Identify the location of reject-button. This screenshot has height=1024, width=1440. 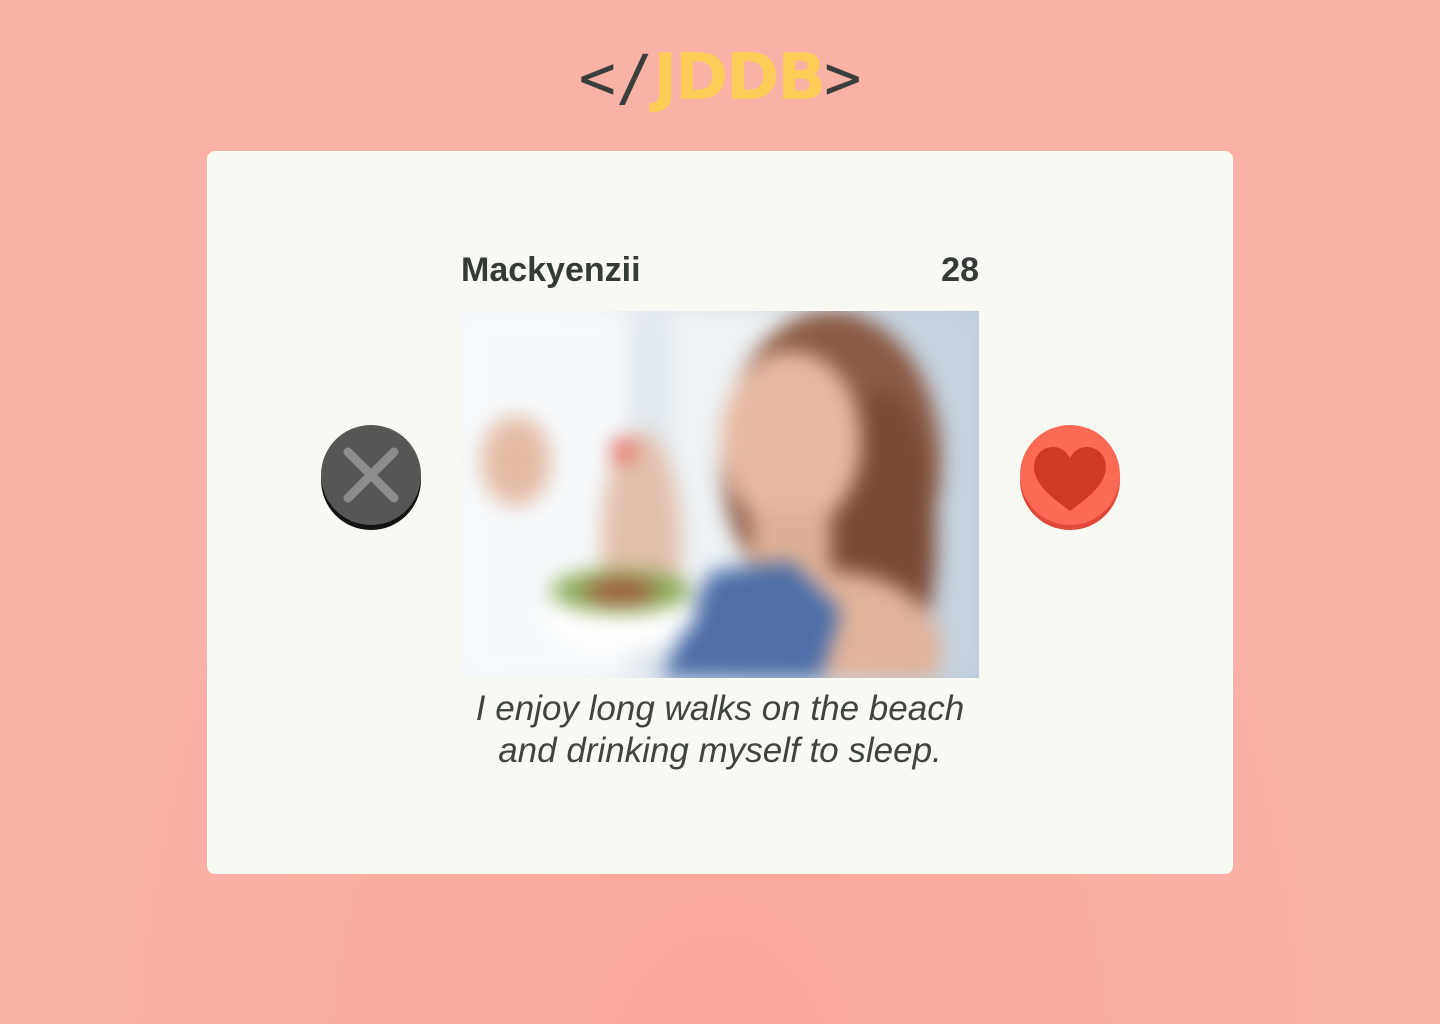
(371, 475).